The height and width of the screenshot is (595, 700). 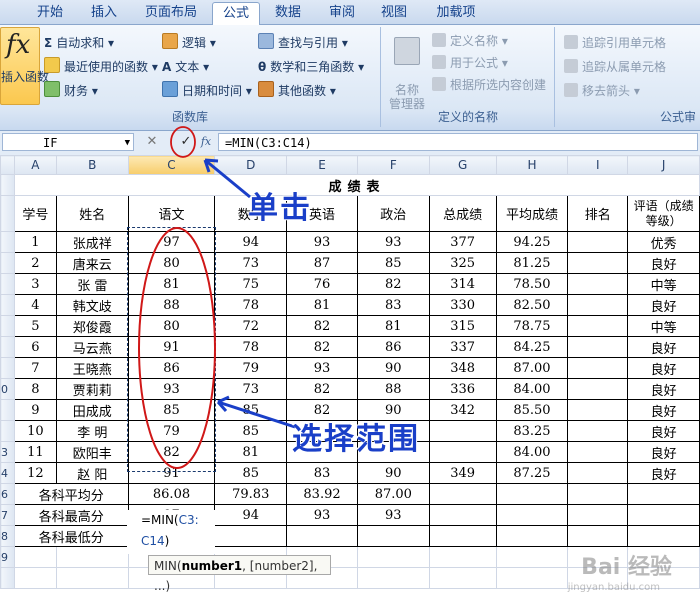 What do you see at coordinates (251, 284) in the screenshot?
I see `table-cell: 75` at bounding box center [251, 284].